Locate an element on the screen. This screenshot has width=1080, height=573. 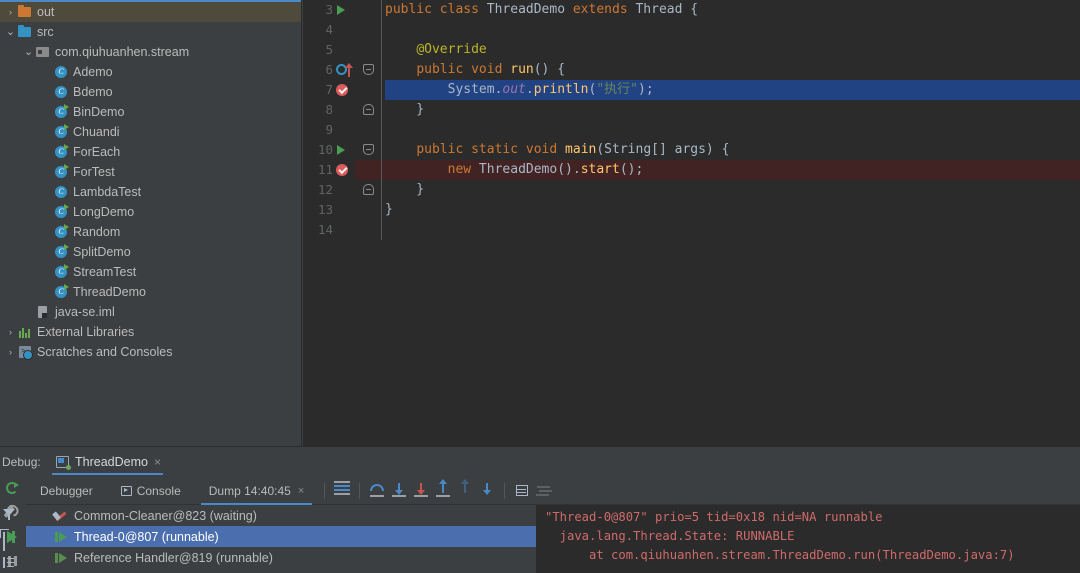
tab-console-label: Console is located at coordinates (158, 490).